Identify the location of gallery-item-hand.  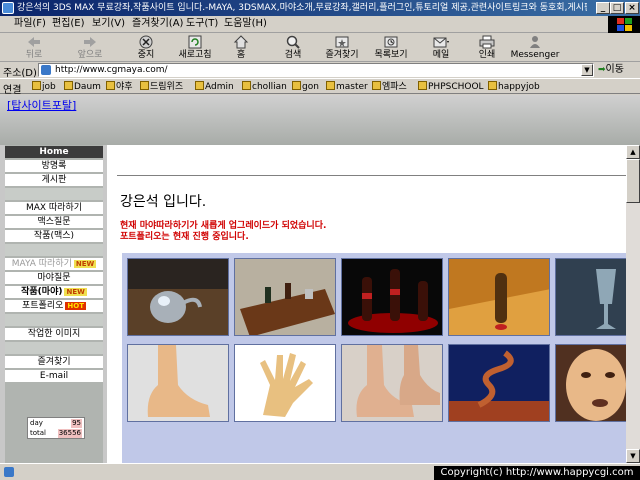
(285, 383).